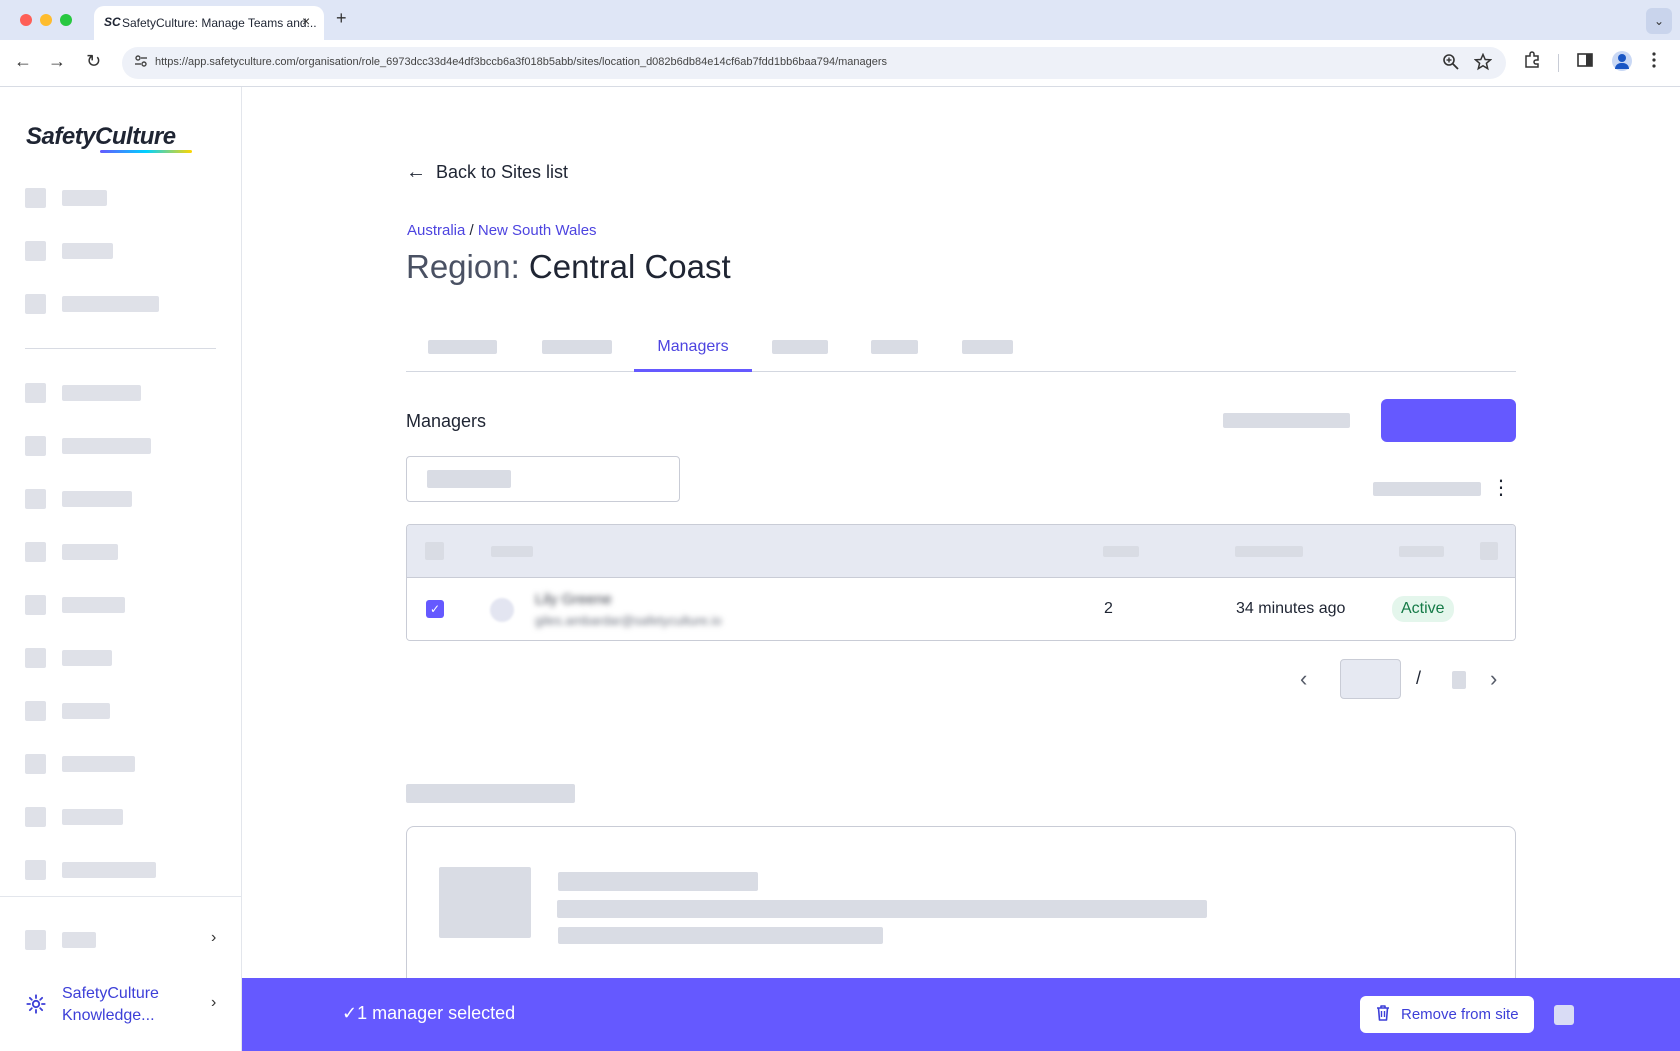 This screenshot has width=1680, height=1051. I want to click on reload-icon: ↻, so click(93, 61).